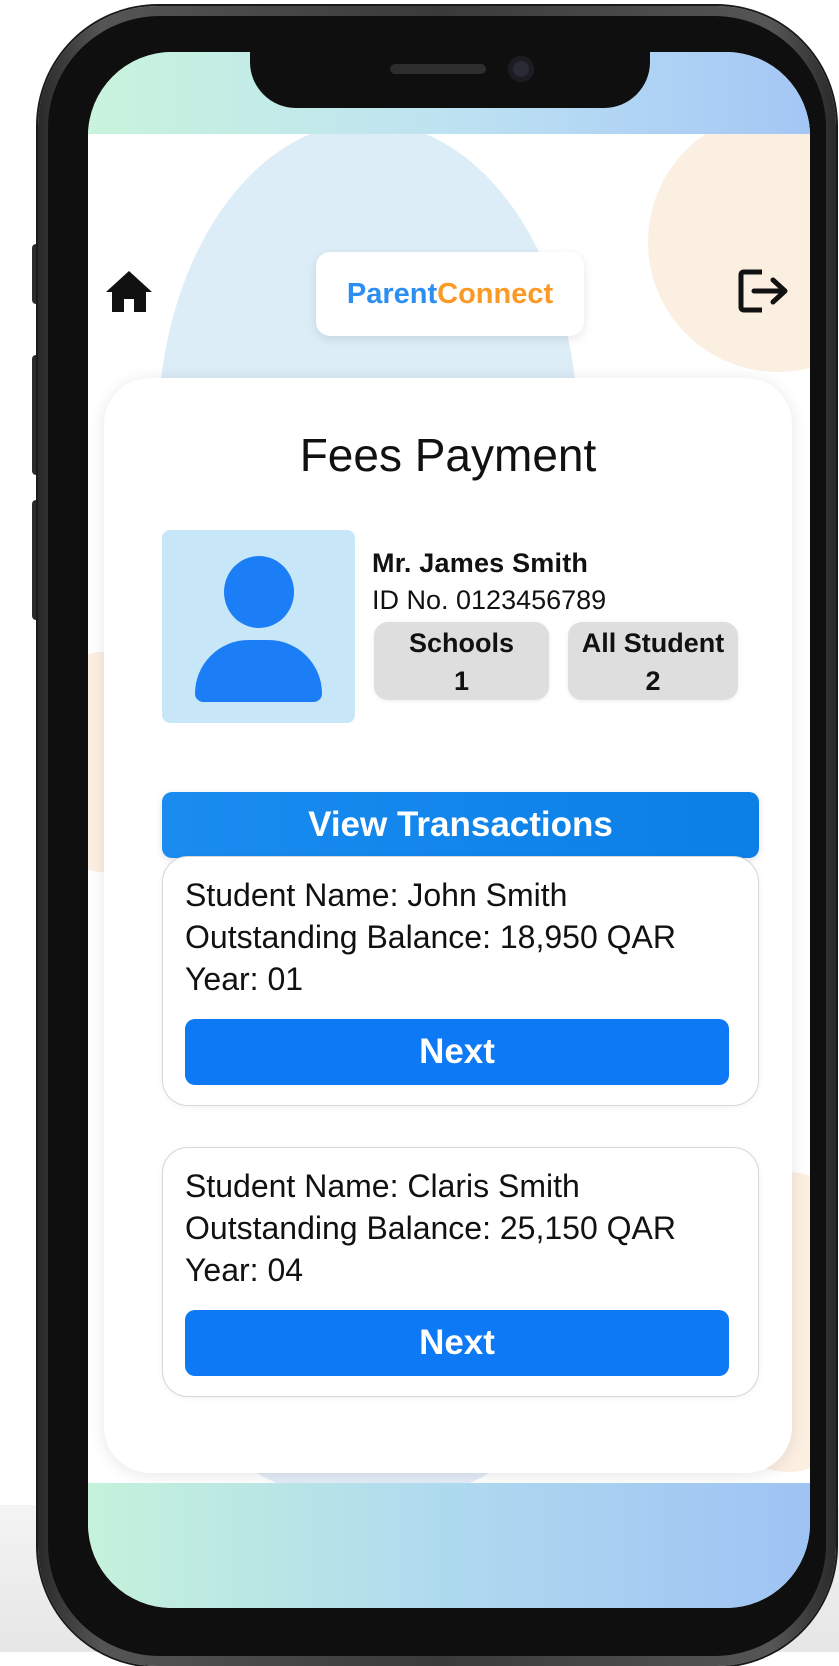  What do you see at coordinates (495, 293) in the screenshot?
I see `logo-text-connect: Connect` at bounding box center [495, 293].